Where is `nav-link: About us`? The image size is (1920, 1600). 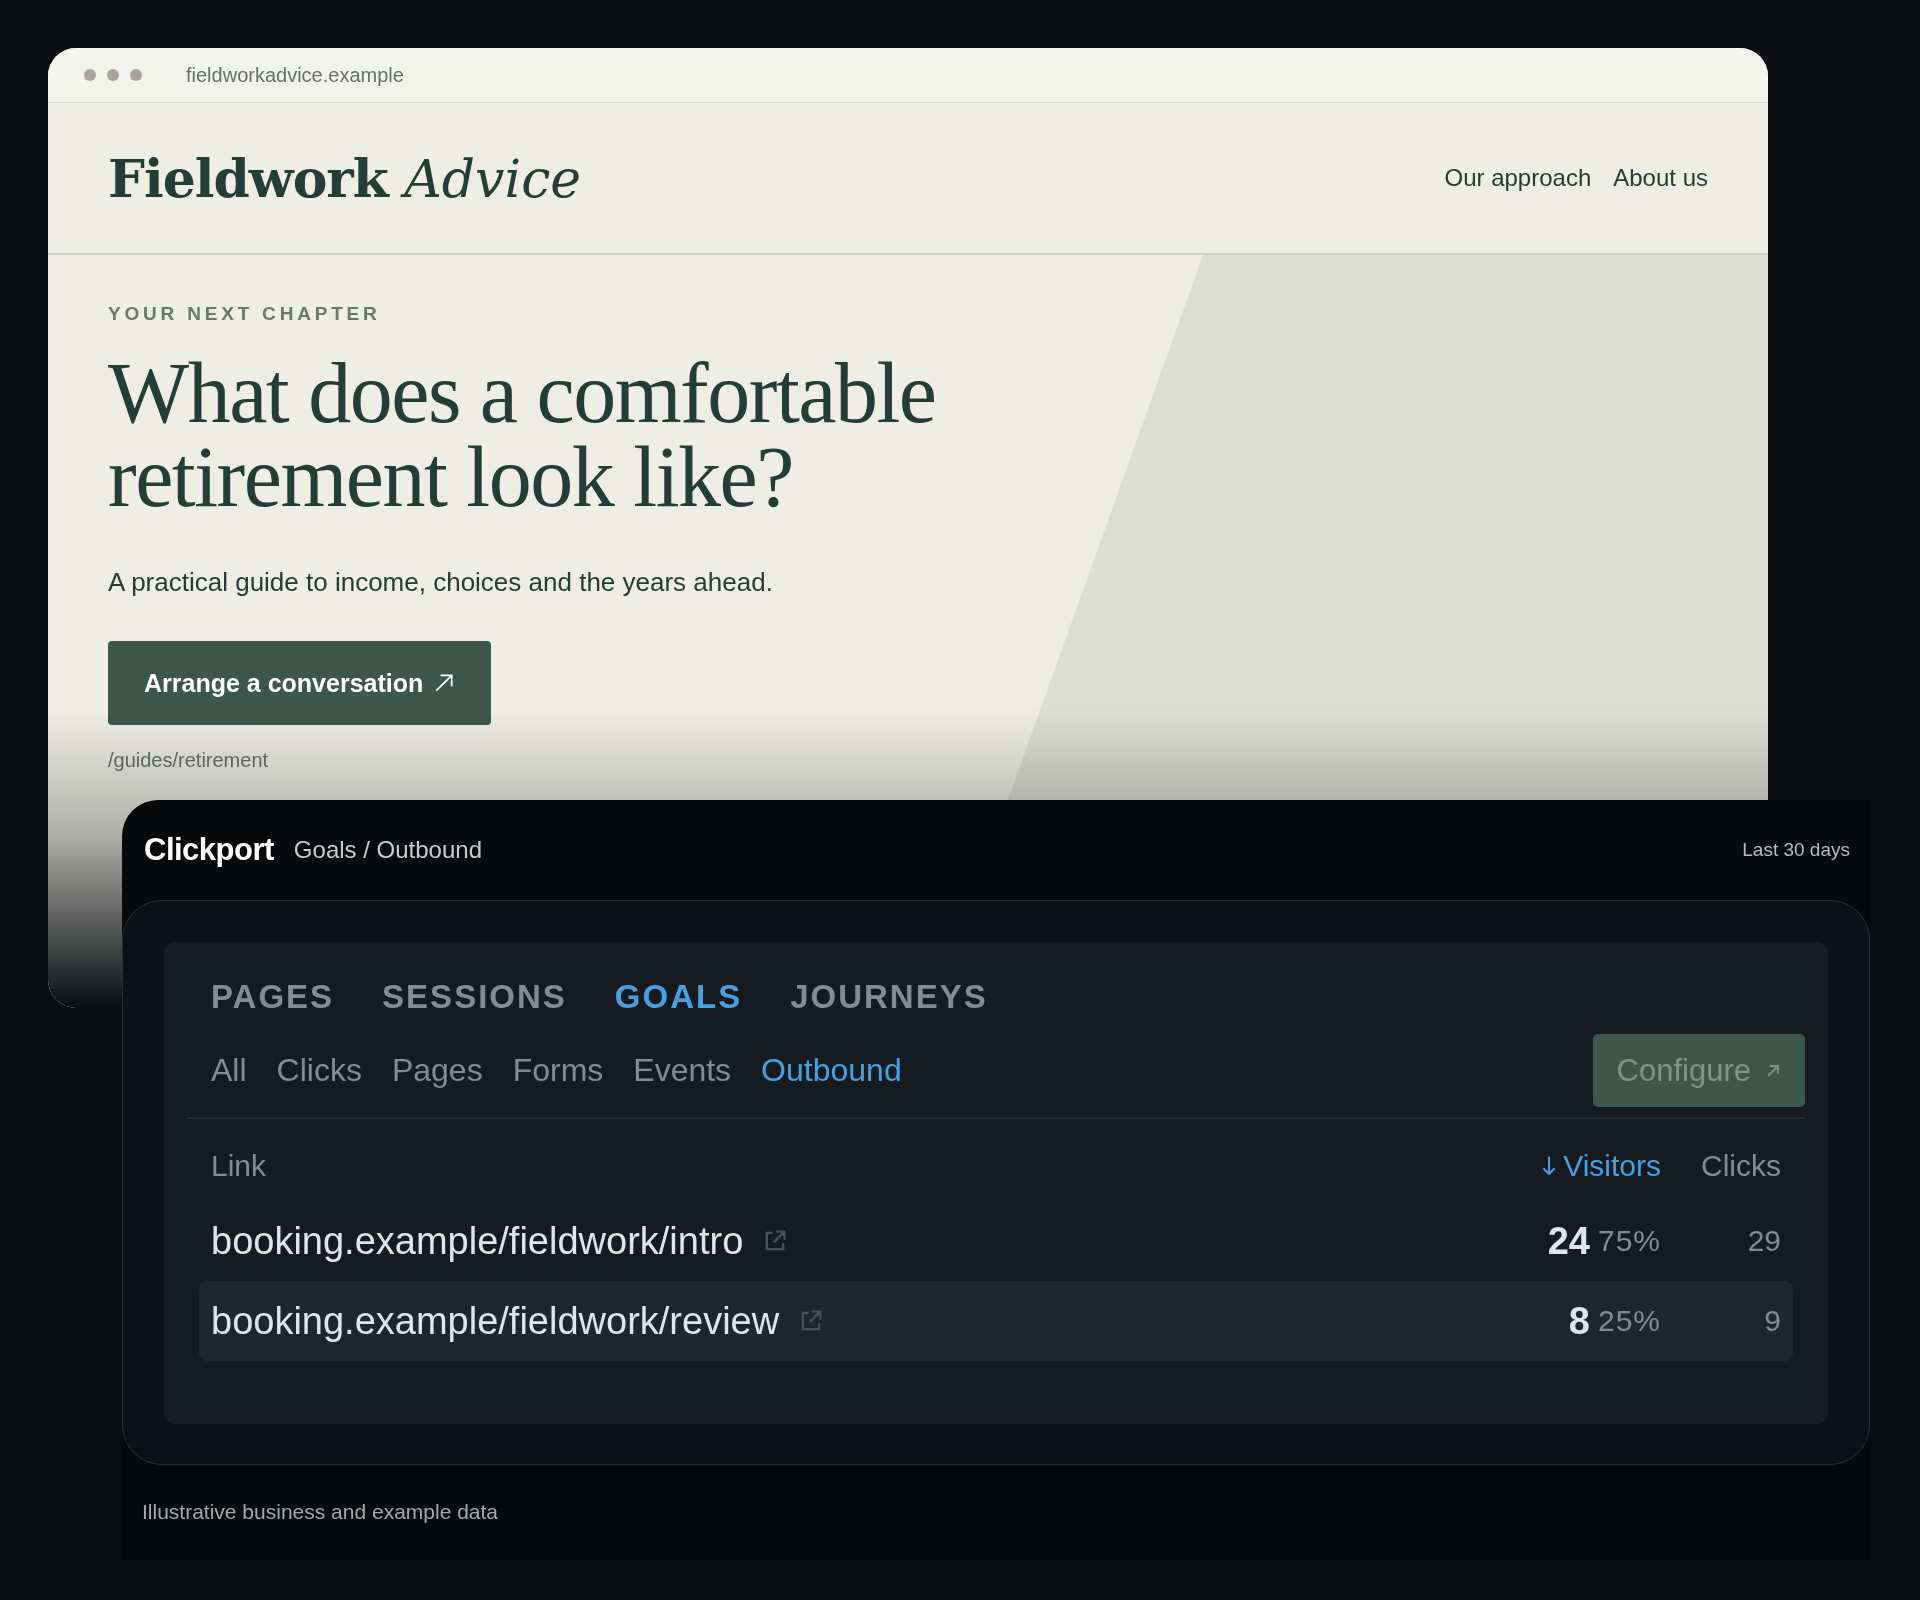 nav-link: About us is located at coordinates (1660, 178).